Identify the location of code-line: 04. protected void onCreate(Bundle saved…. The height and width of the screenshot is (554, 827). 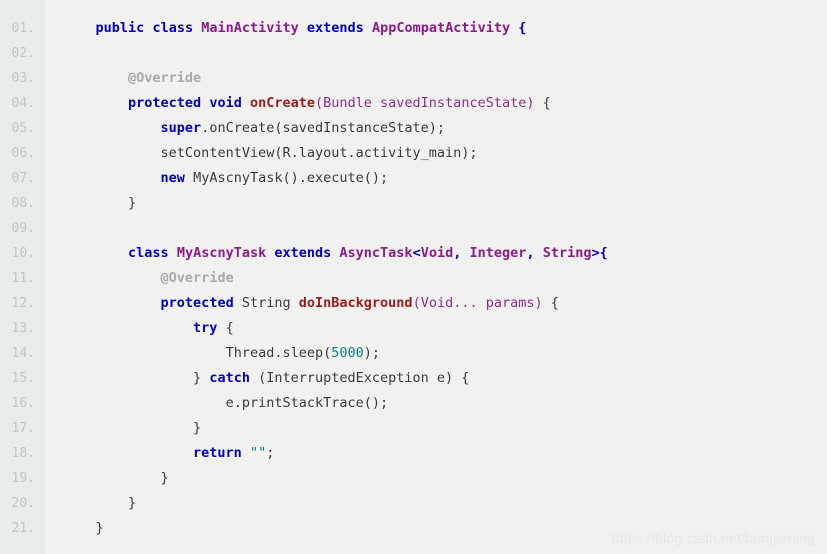
(413, 103).